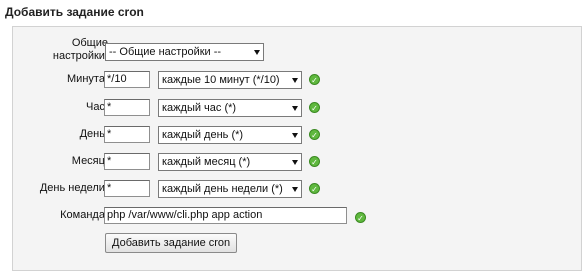 The image size is (587, 278). I want to click on month-select-value: каждый месяц (*), so click(206, 162).